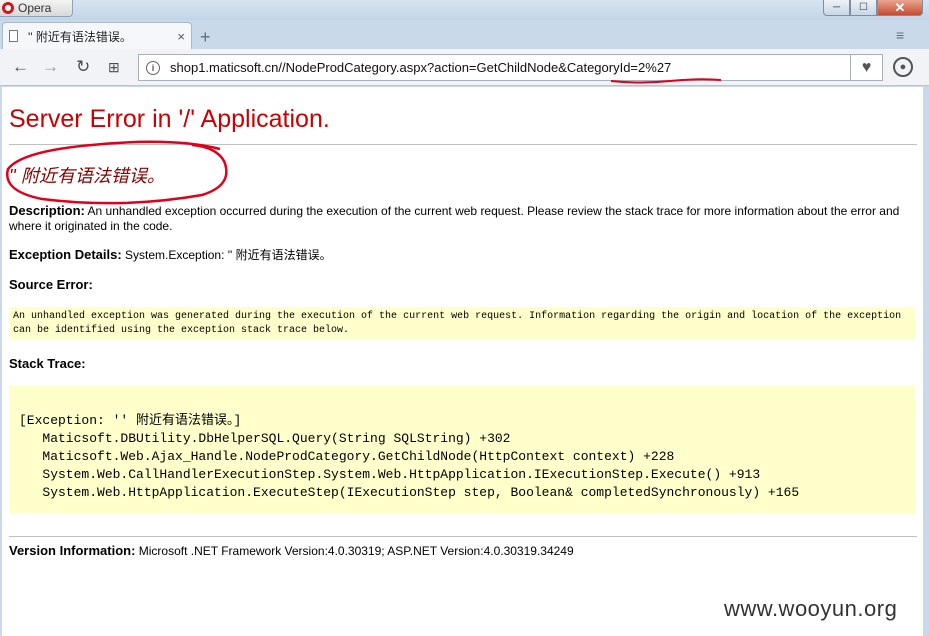 The image size is (929, 636). Describe the element at coordinates (114, 67) in the screenshot. I see `speed-dial-icon: ⊞` at that location.